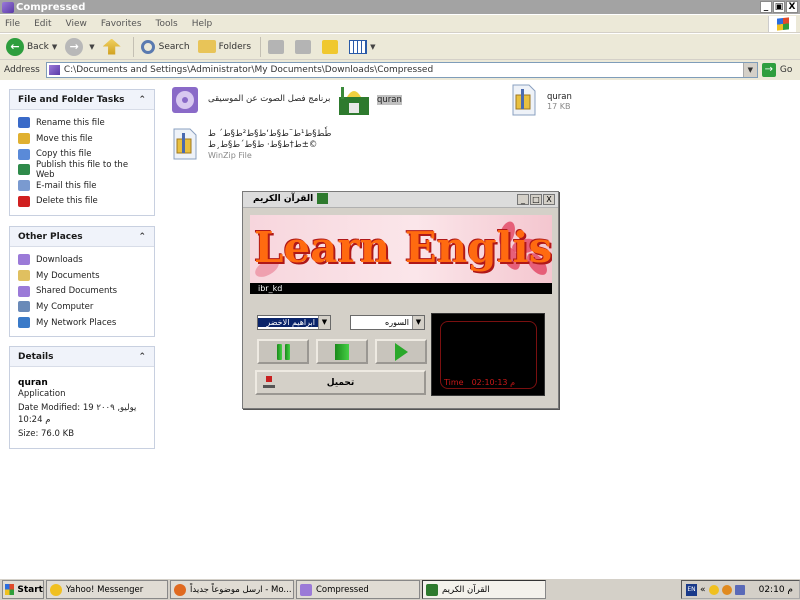 The height and width of the screenshot is (600, 800). I want to click on move-to-button, so click(277, 47).